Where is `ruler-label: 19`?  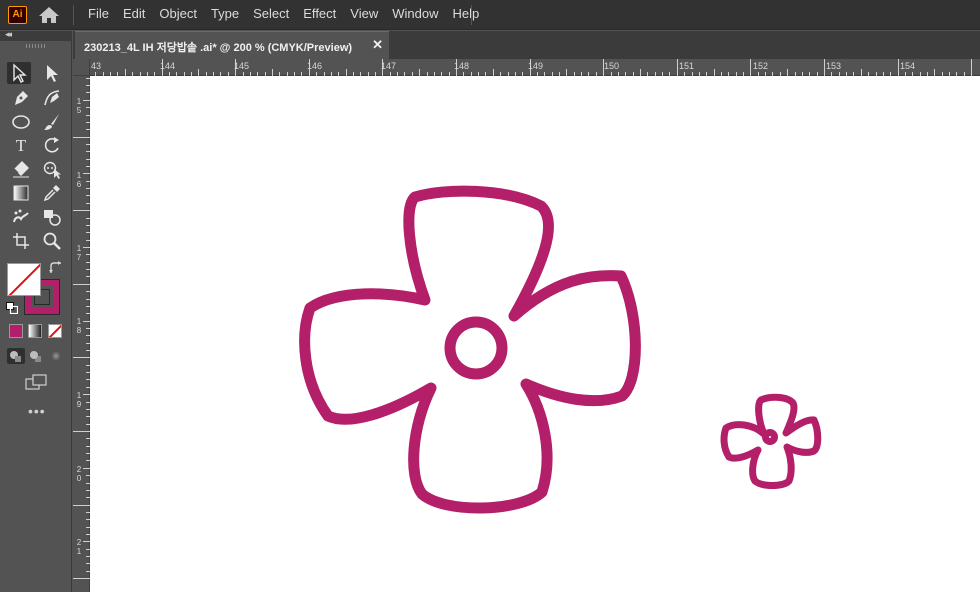
ruler-label: 19 is located at coordinates (79, 400).